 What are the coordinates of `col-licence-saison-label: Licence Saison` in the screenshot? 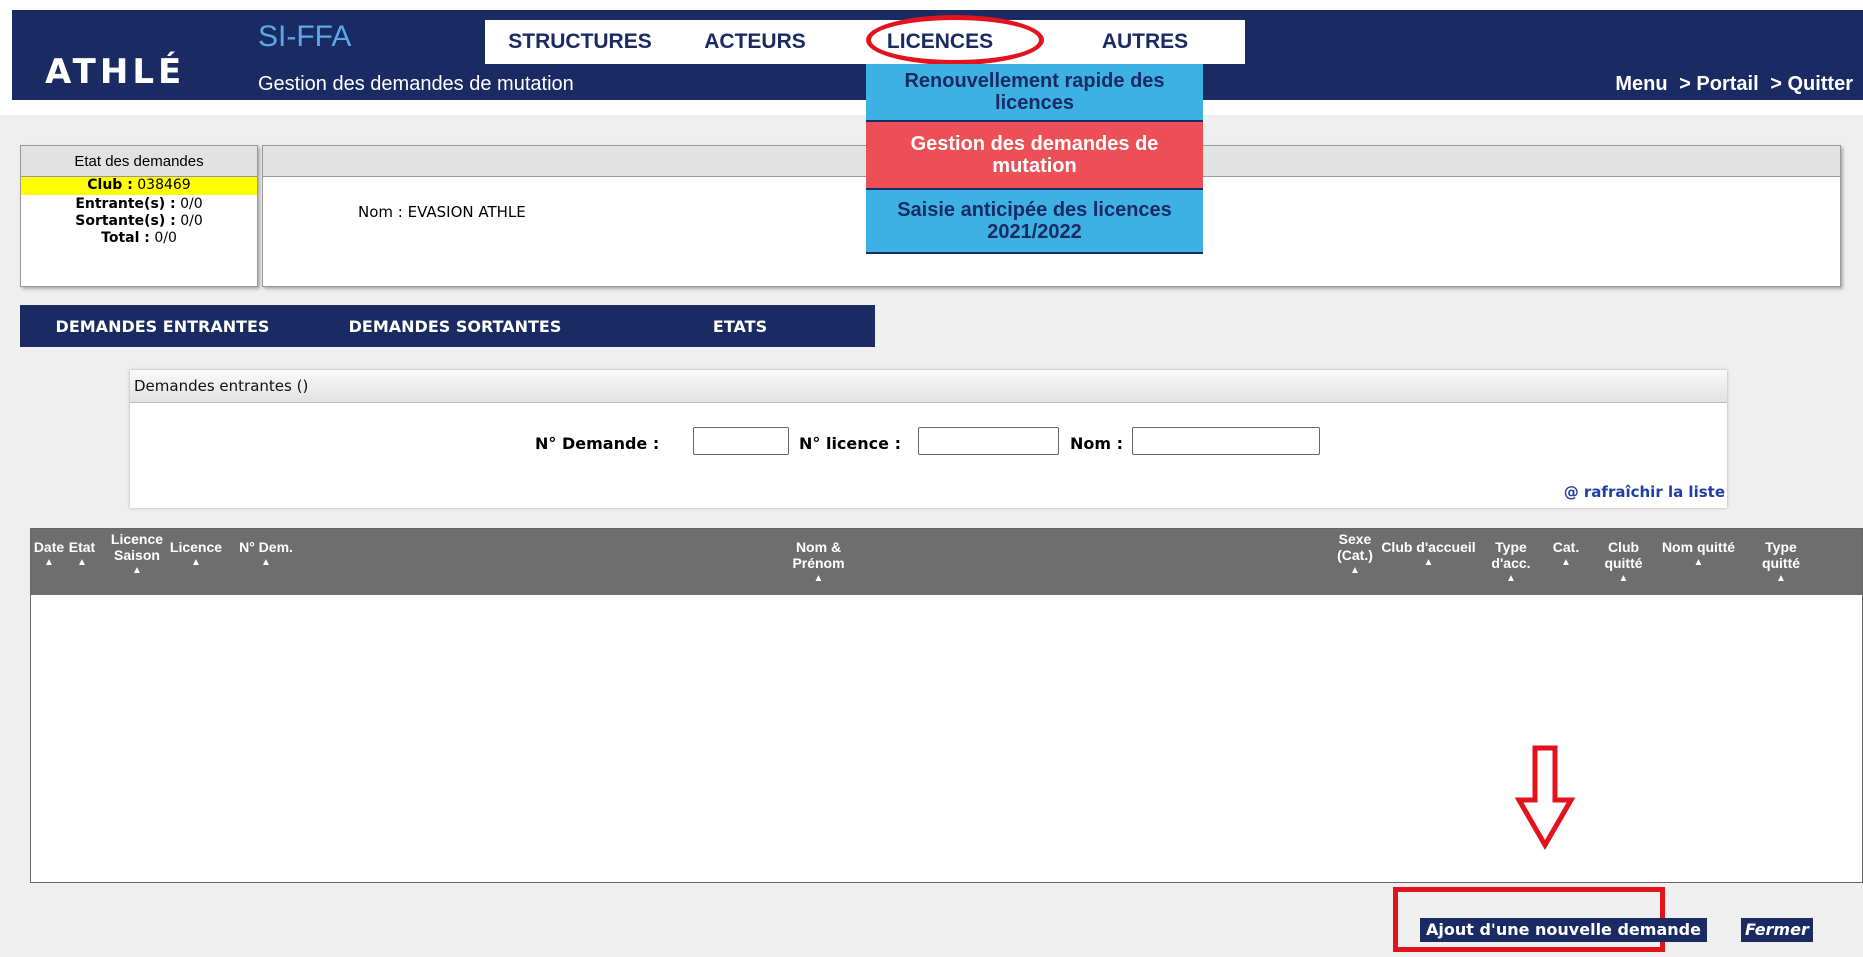 It's located at (137, 547).